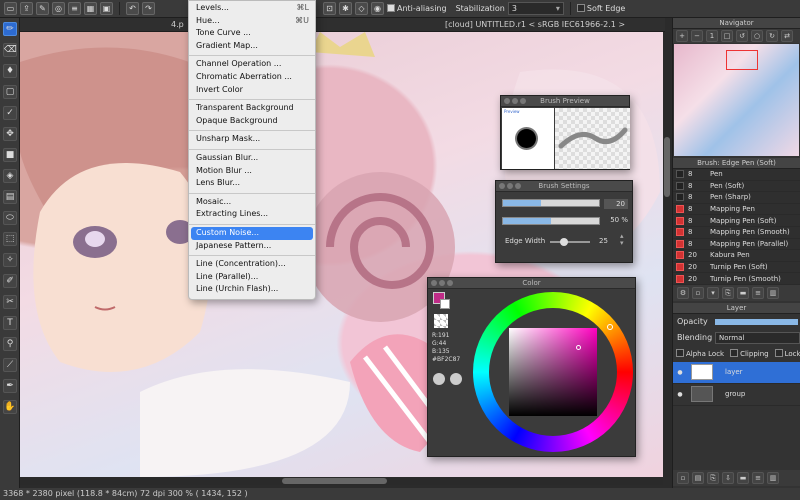 This screenshot has height=500, width=800. Describe the element at coordinates (787, 36) in the screenshot. I see `flip-icon: ⇄` at that location.